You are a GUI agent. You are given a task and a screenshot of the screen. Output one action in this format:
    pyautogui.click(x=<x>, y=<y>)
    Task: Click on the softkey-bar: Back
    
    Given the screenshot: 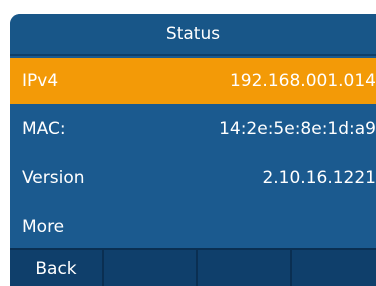 What is the action you would take?
    pyautogui.click(x=193, y=267)
    